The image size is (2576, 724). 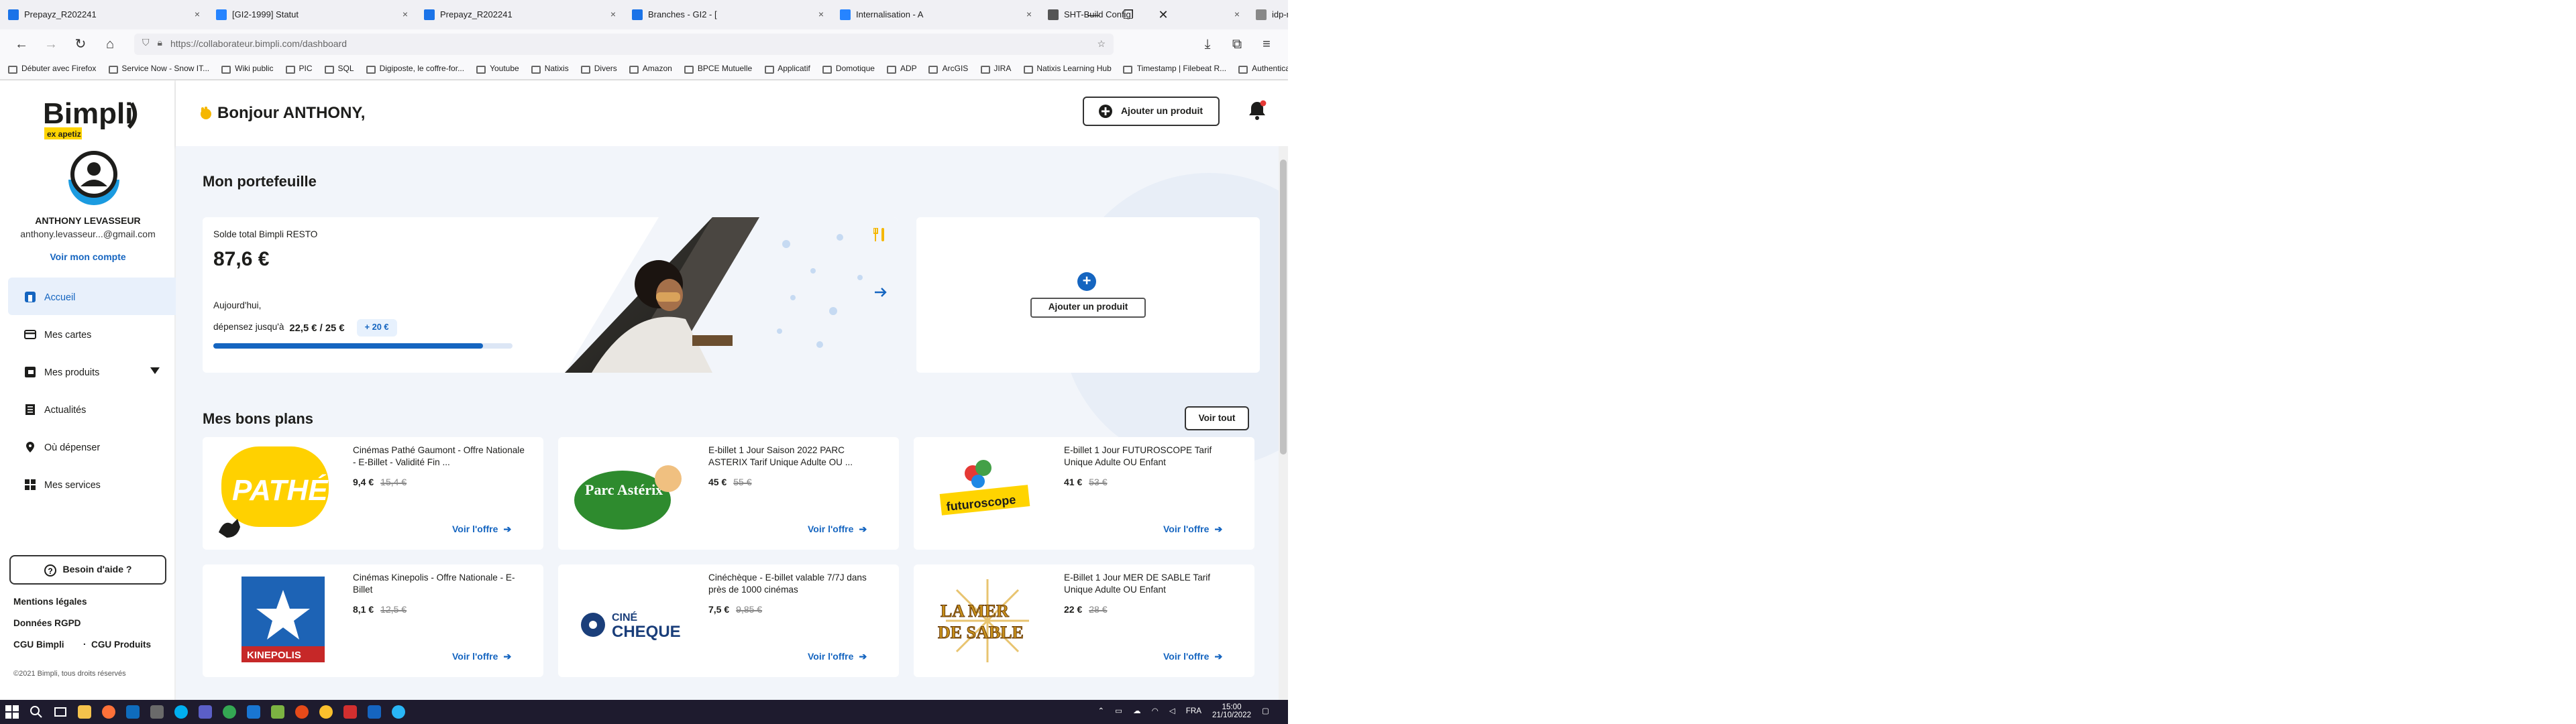 I want to click on bookmark-item: JIRA, so click(x=995, y=69).